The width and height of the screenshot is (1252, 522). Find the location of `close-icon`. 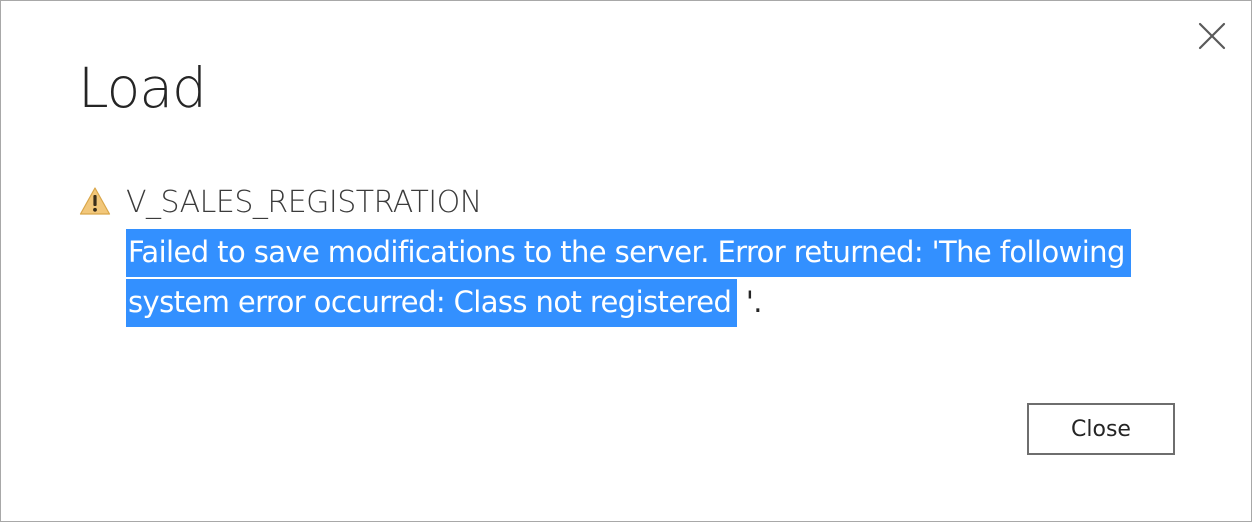

close-icon is located at coordinates (1212, 36).